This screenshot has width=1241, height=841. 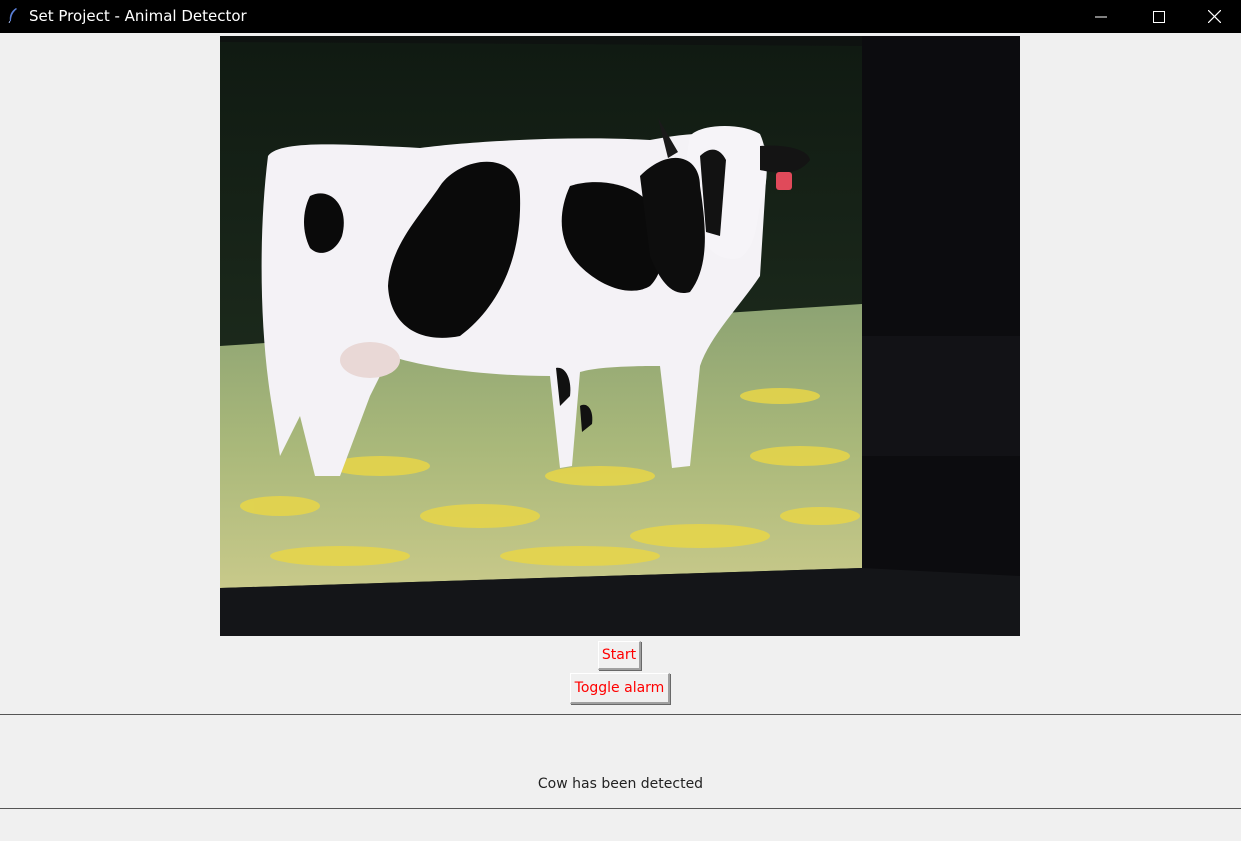 What do you see at coordinates (138, 16) in the screenshot?
I see `window-title: Set Project - Animal Detector` at bounding box center [138, 16].